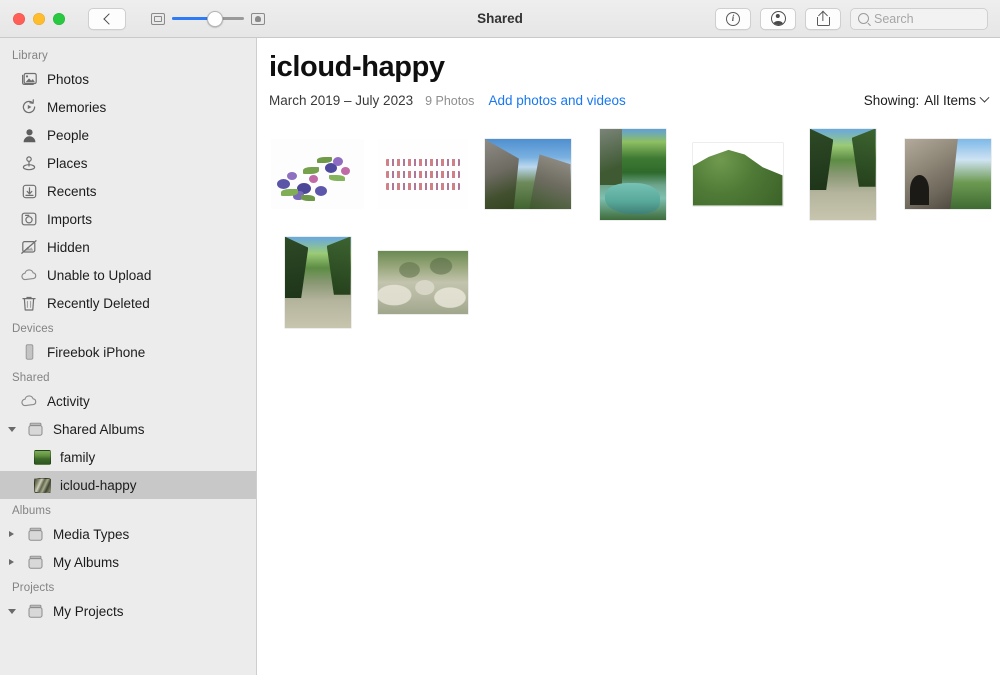  I want to click on photo-thumbnail-forest-gorge, so click(842, 174).